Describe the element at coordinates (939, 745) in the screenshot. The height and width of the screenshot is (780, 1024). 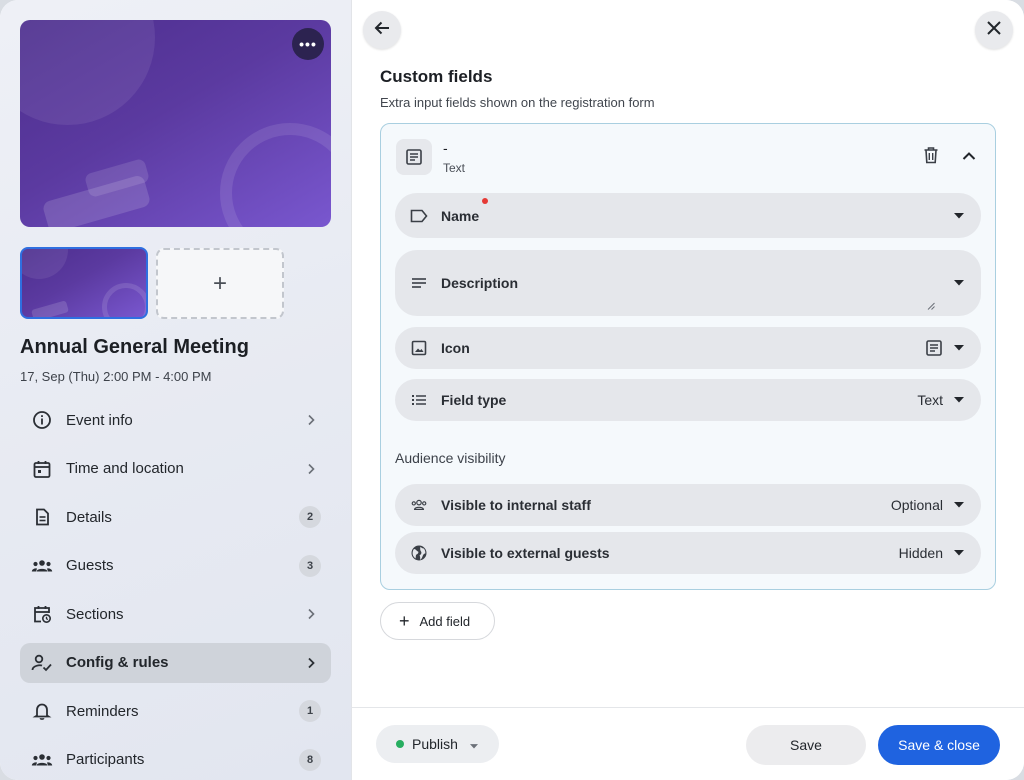
I see `save-and-close-button: Save & close` at that location.